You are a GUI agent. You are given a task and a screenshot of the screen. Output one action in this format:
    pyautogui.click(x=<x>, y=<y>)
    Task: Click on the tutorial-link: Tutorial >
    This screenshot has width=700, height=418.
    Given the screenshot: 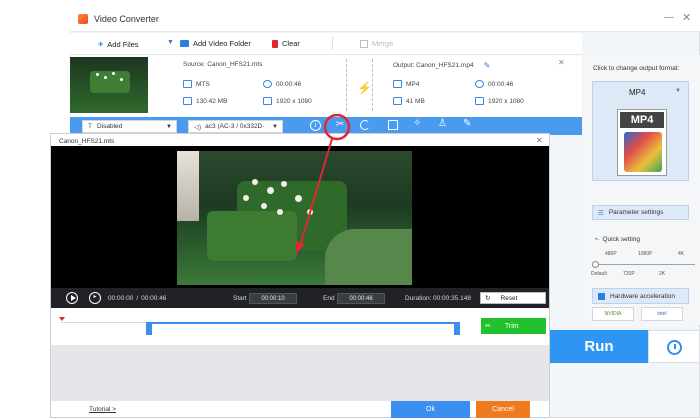 What is the action you would take?
    pyautogui.click(x=102, y=409)
    